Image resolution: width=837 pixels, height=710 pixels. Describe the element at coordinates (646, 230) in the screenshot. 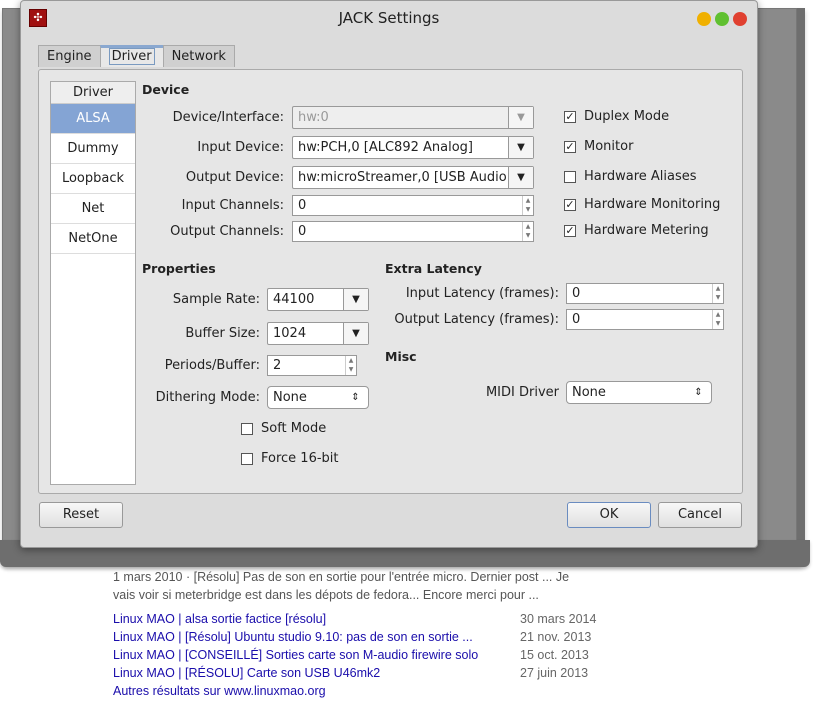

I see `hardware-metering-label: Hardware Metering` at that location.